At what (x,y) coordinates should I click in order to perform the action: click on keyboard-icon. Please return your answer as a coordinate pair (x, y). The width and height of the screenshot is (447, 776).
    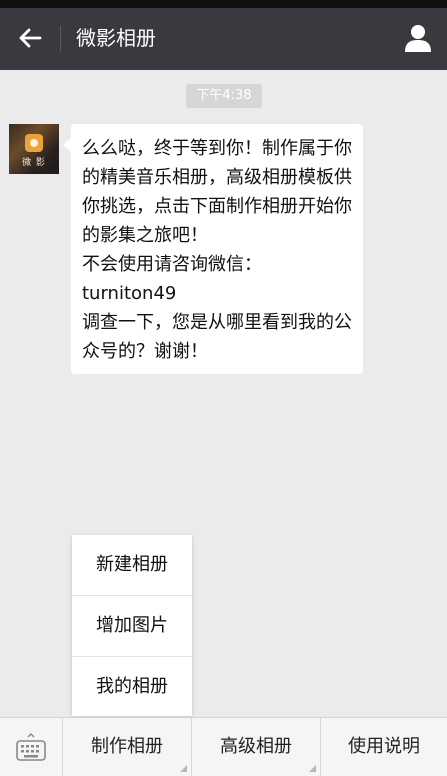
    Looking at the image, I should click on (31, 747).